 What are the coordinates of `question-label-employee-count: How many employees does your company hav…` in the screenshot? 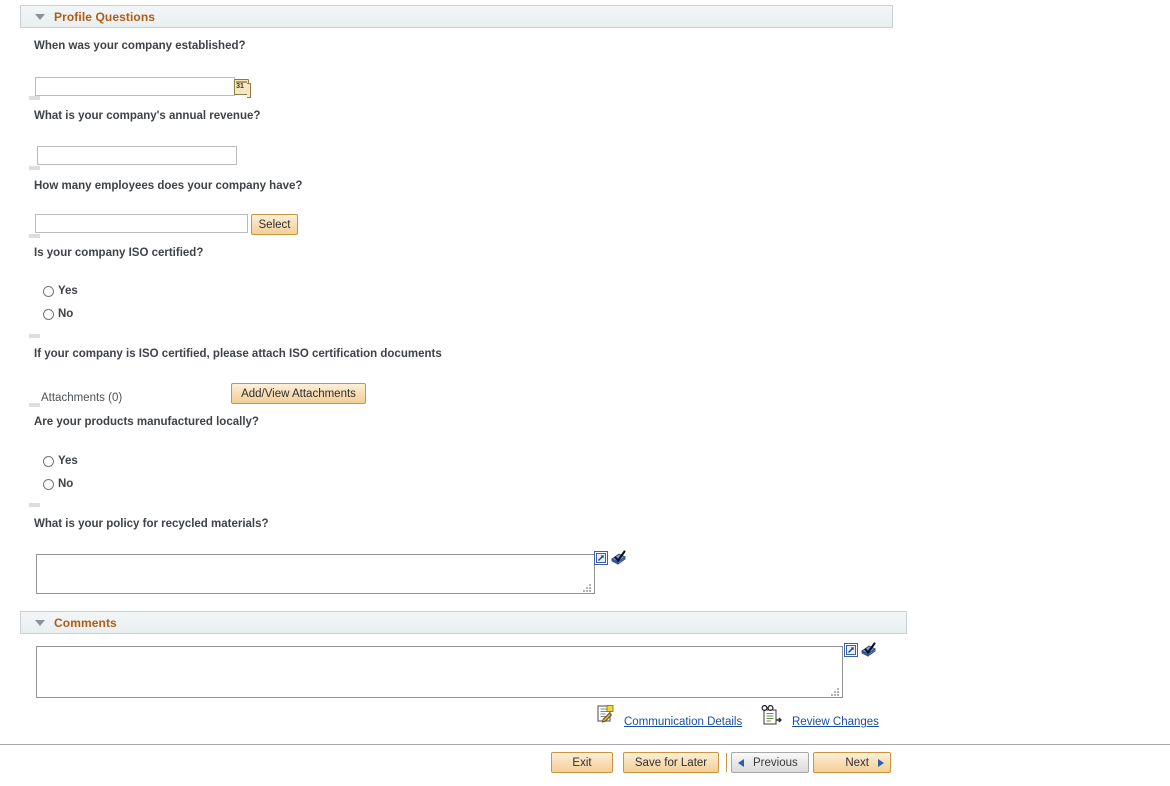 It's located at (168, 186).